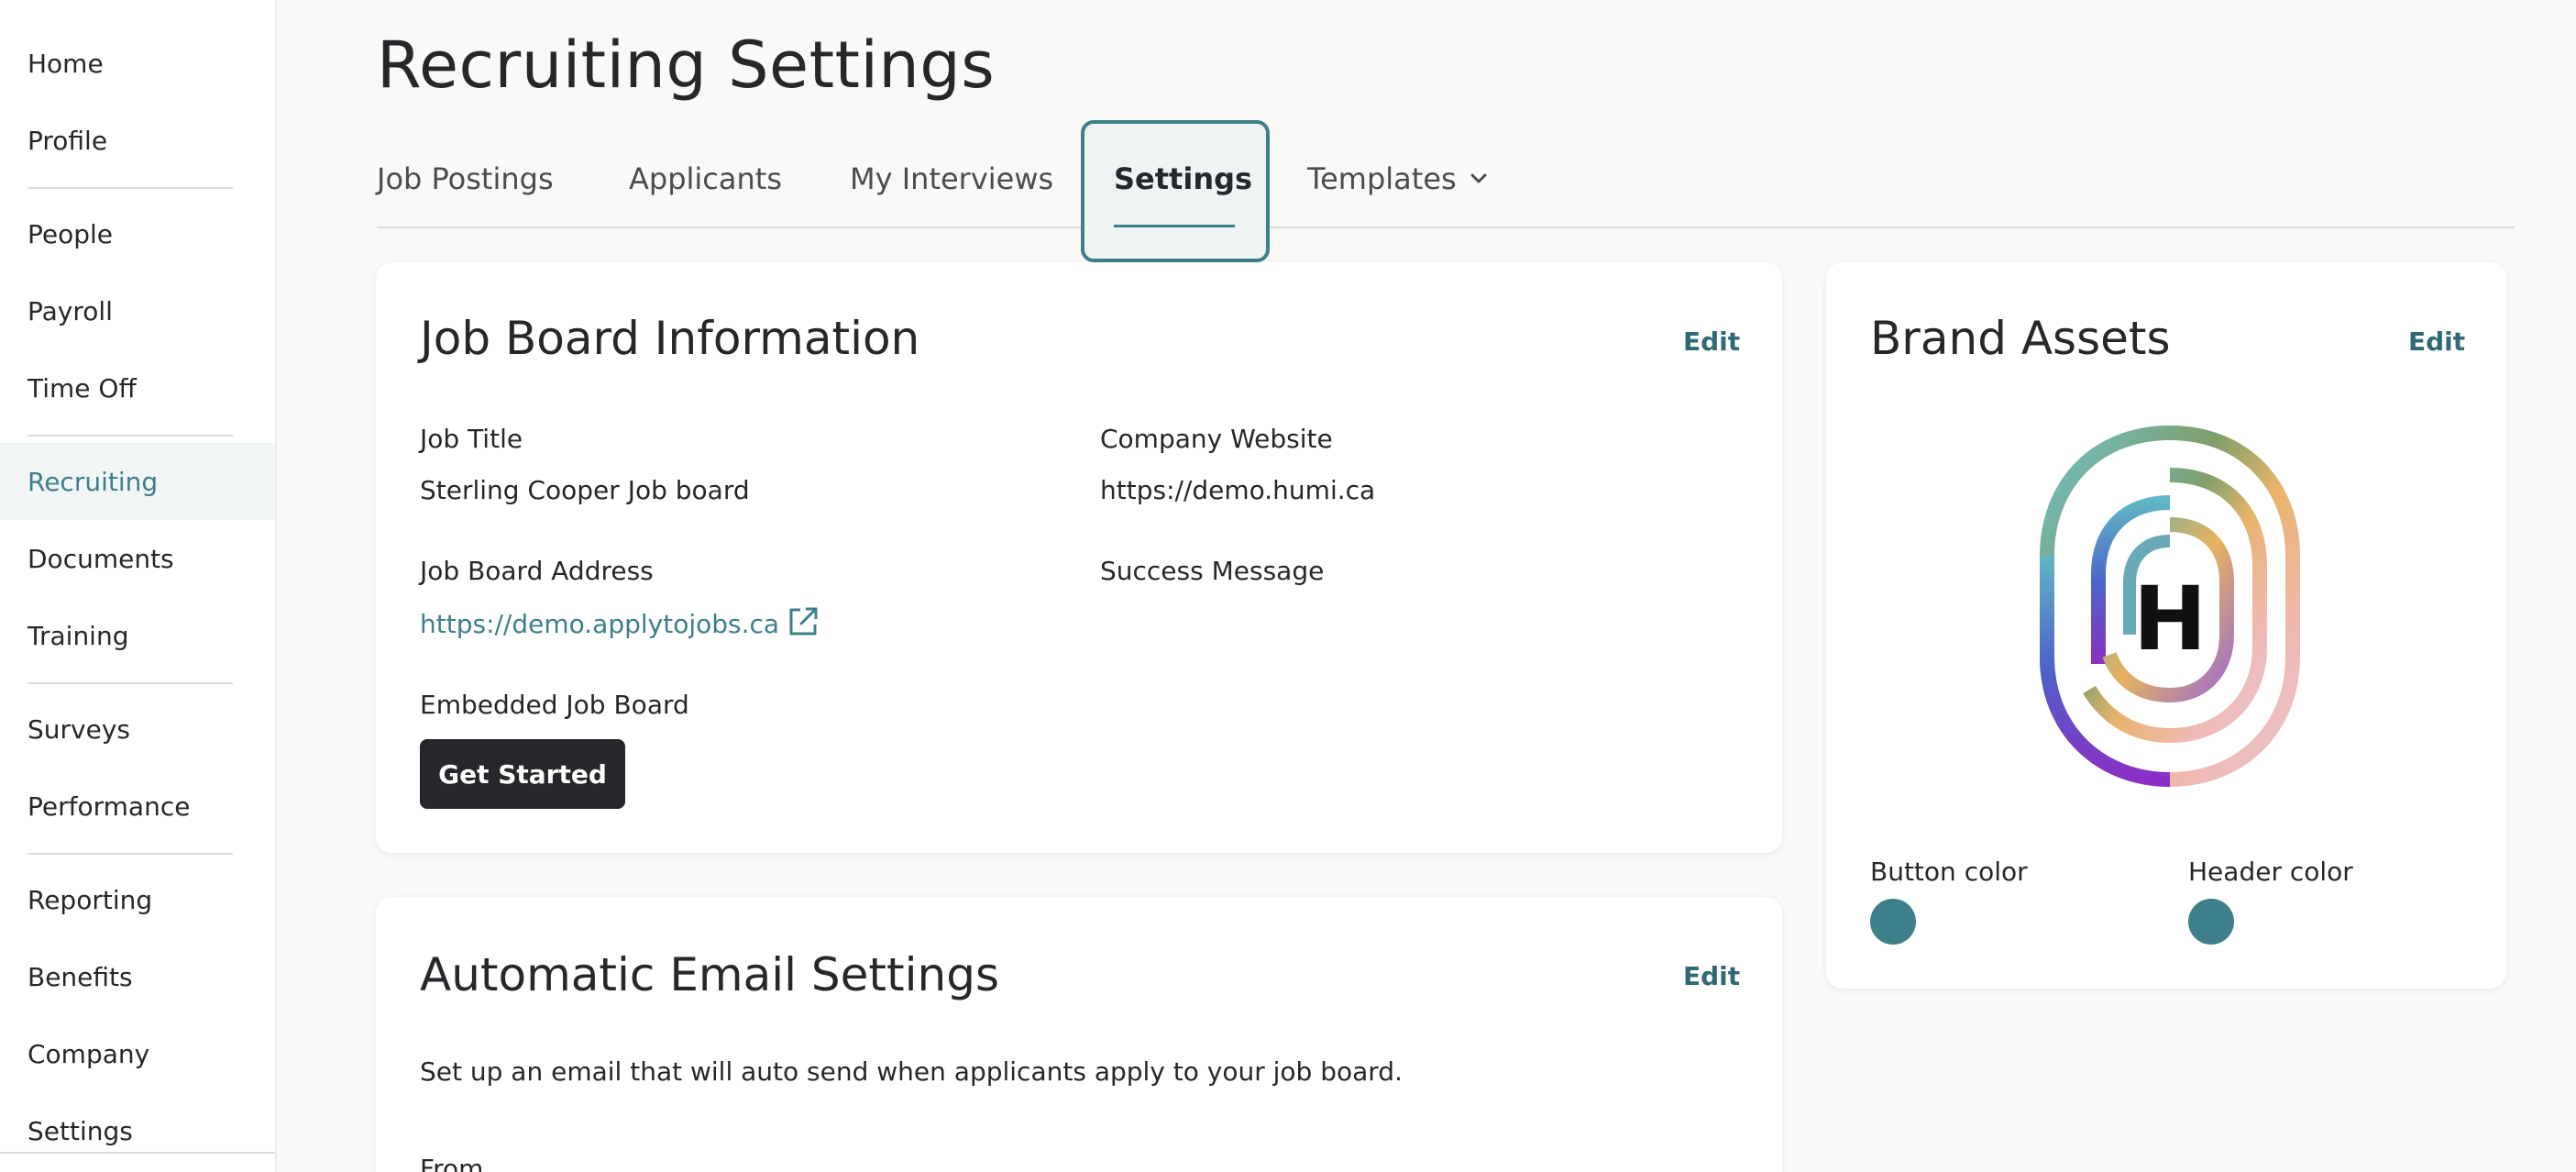 This screenshot has height=1172, width=2576. What do you see at coordinates (137, 806) in the screenshot?
I see `sidebar-item-performance: Performance` at bounding box center [137, 806].